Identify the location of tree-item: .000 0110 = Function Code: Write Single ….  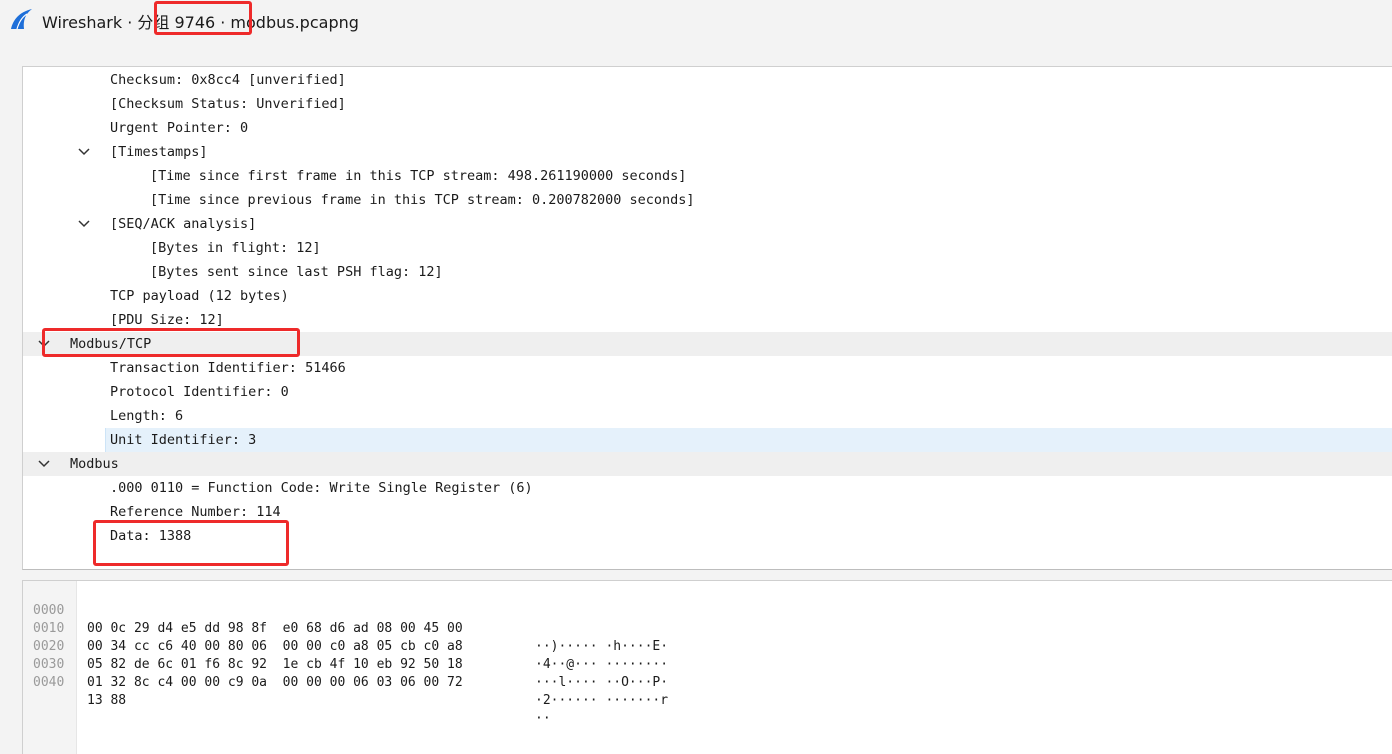
(707, 488).